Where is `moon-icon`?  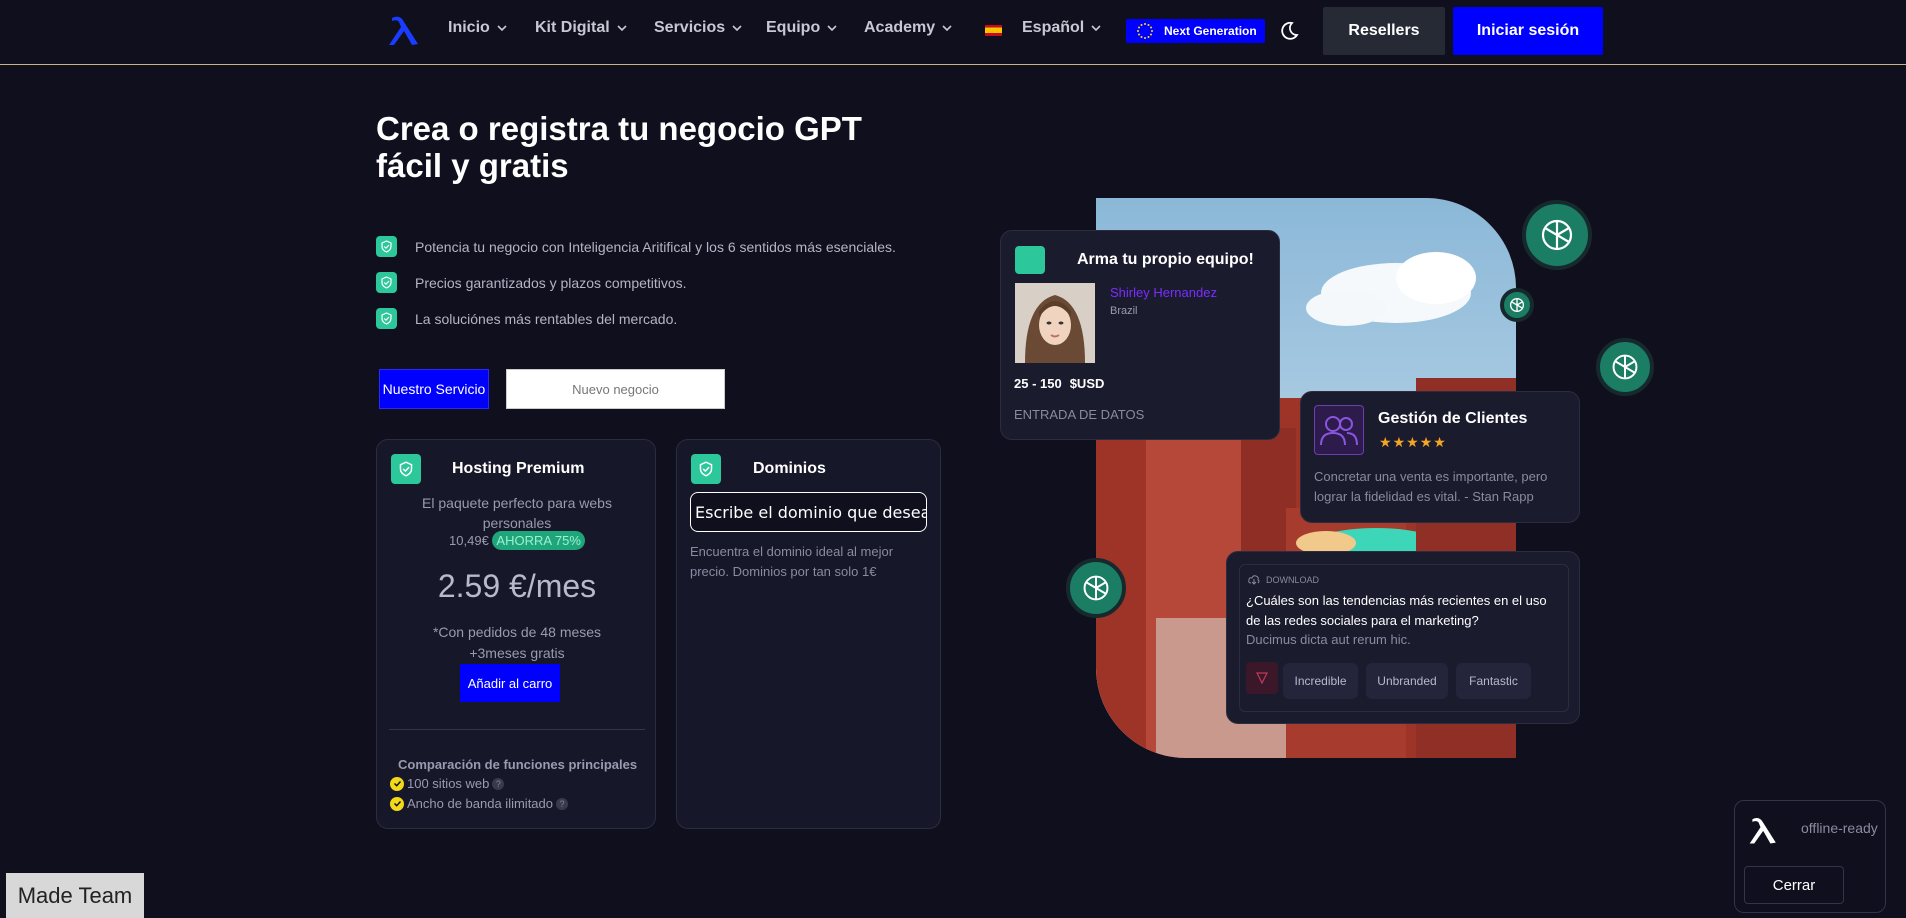
moon-icon is located at coordinates (1289, 31).